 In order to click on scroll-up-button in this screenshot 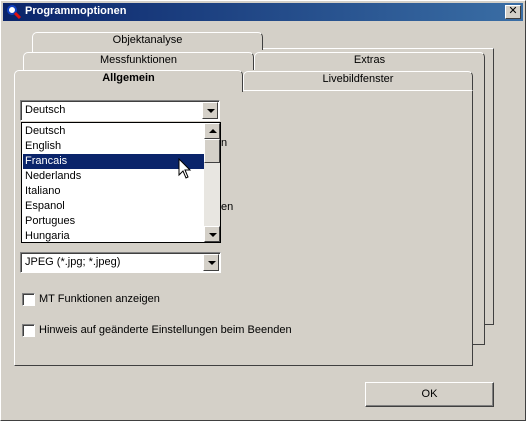, I will do `click(212, 131)`.